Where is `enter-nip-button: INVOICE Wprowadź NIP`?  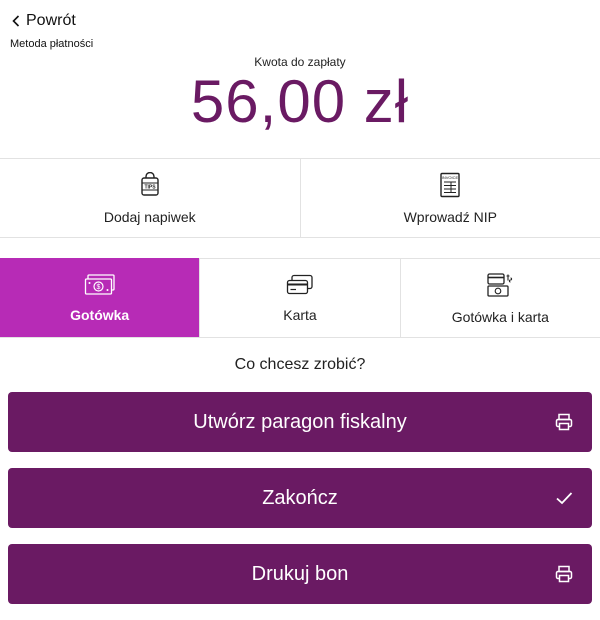
enter-nip-button: INVOICE Wprowadź NIP is located at coordinates (449, 198).